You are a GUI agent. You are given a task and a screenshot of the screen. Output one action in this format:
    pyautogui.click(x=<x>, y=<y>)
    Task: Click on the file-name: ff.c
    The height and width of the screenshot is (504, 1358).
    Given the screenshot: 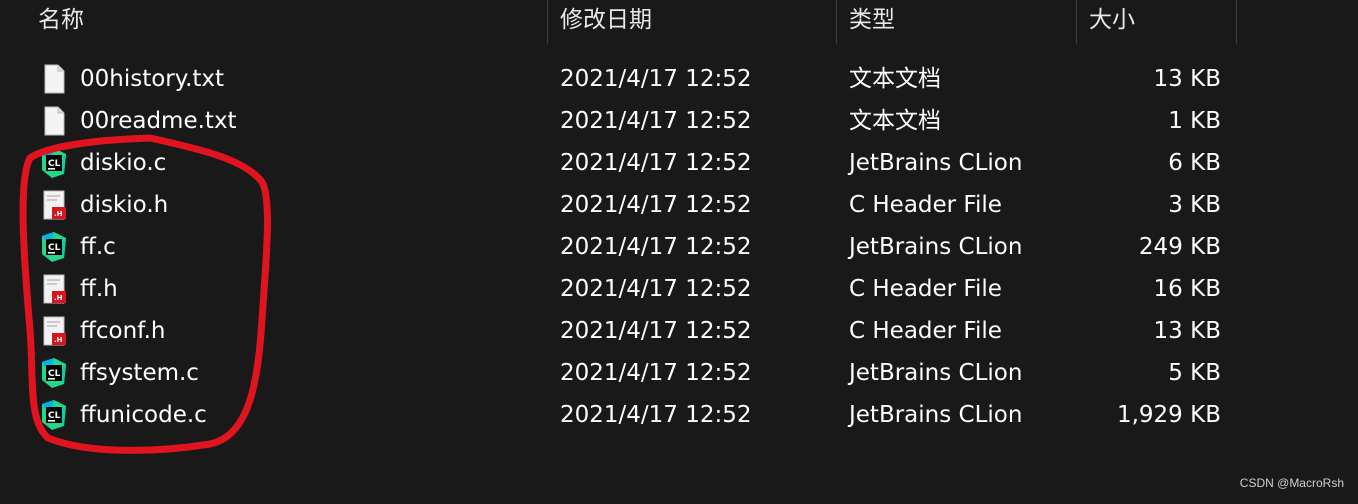 What is the action you would take?
    pyautogui.click(x=98, y=247)
    